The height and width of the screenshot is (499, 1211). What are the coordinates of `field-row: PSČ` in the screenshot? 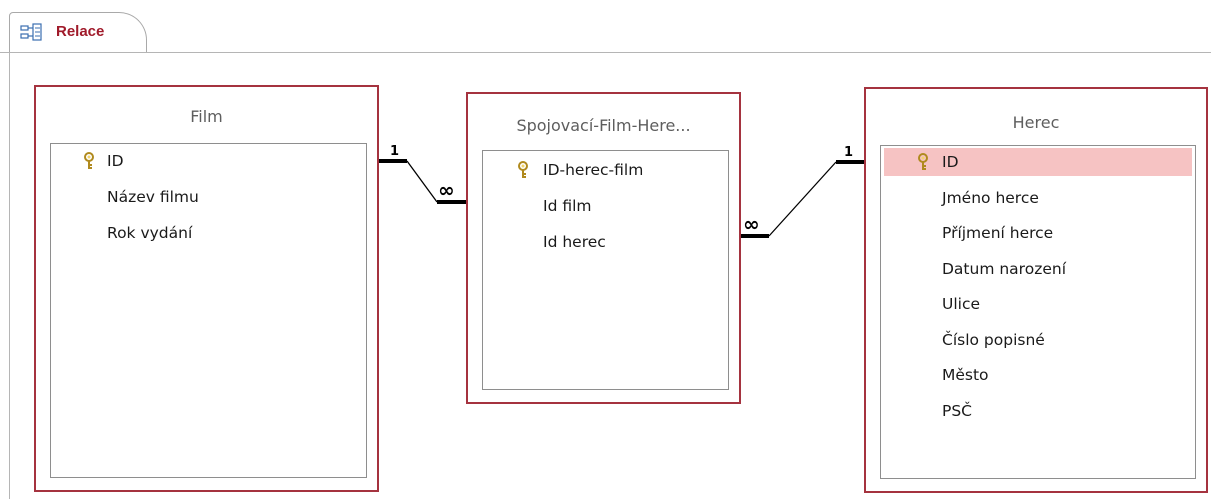 It's located at (1038, 411).